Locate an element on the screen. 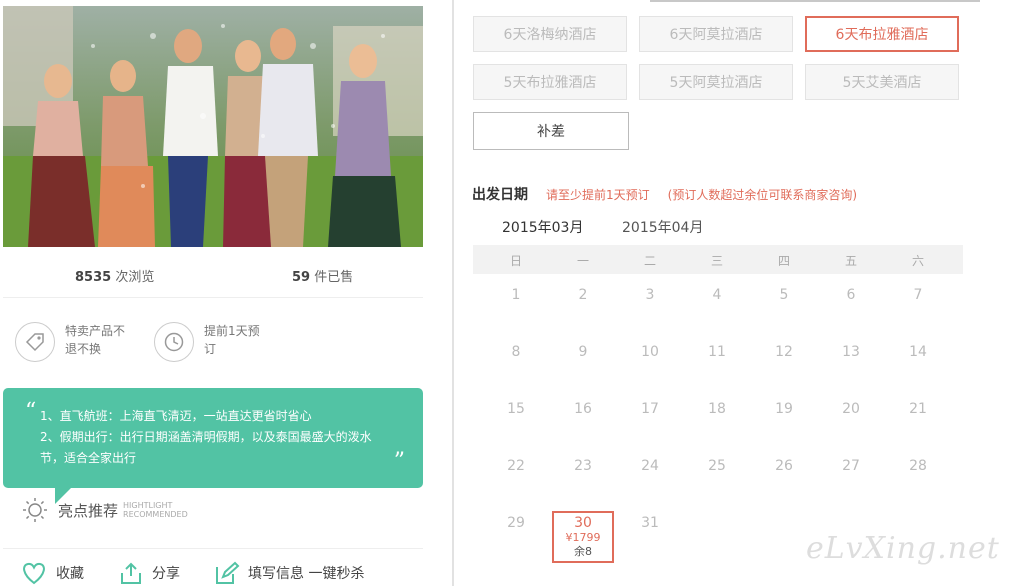 The height and width of the screenshot is (586, 1010). capacity-note: (预订人数超过余位可联系商家咨询) is located at coordinates (762, 194).